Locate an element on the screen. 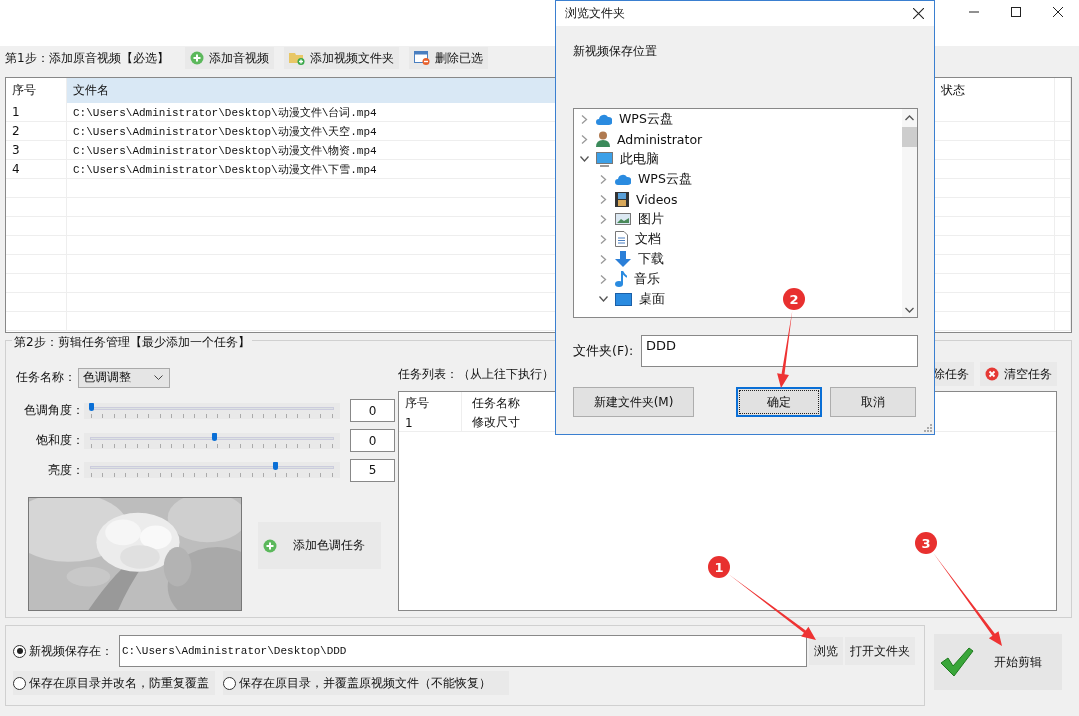 The image size is (1079, 716). tree-item: Videos is located at coordinates (657, 199).